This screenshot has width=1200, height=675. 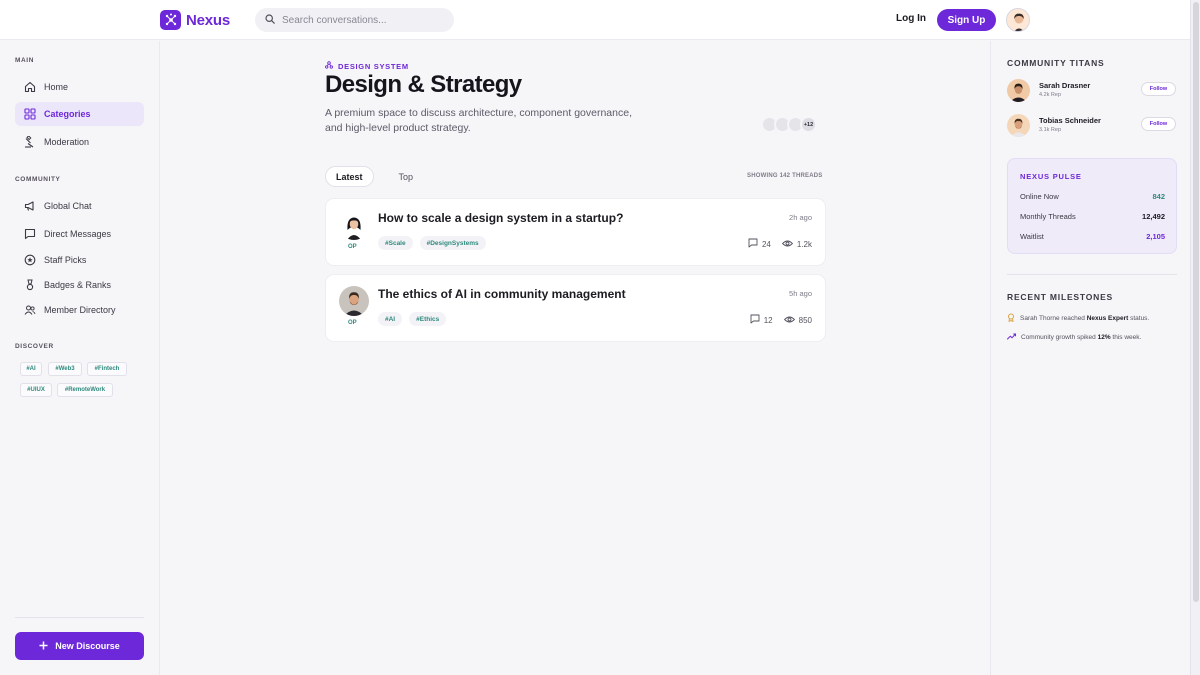 What do you see at coordinates (56, 87) in the screenshot?
I see `sidebar-item-label: Home` at bounding box center [56, 87].